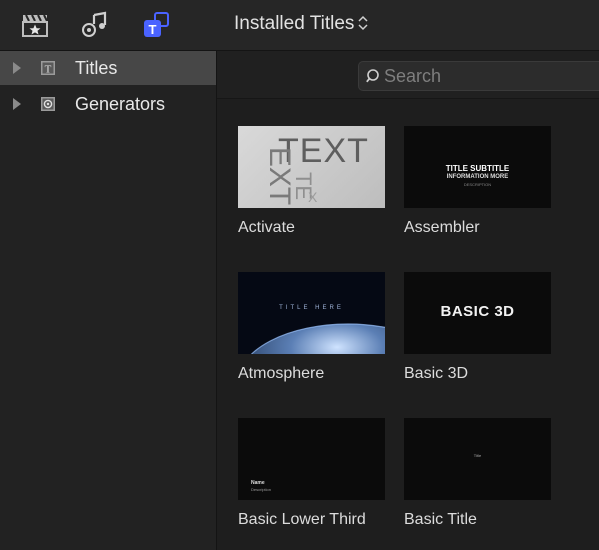  Describe the element at coordinates (281, 373) in the screenshot. I see `tile-label: Atmosphere` at that location.